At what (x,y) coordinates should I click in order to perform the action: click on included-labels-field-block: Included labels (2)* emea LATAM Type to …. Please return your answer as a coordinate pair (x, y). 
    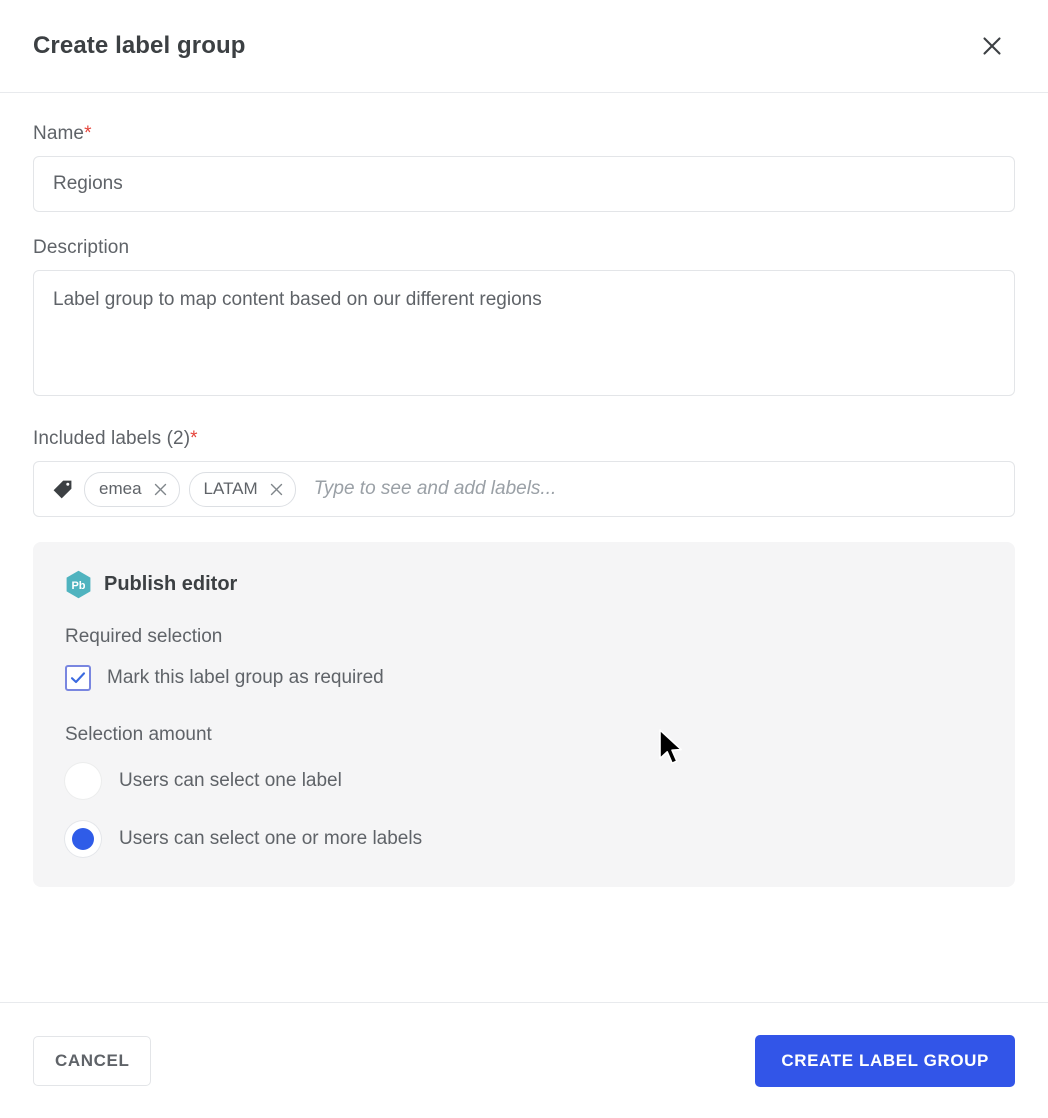
    Looking at the image, I should click on (524, 472).